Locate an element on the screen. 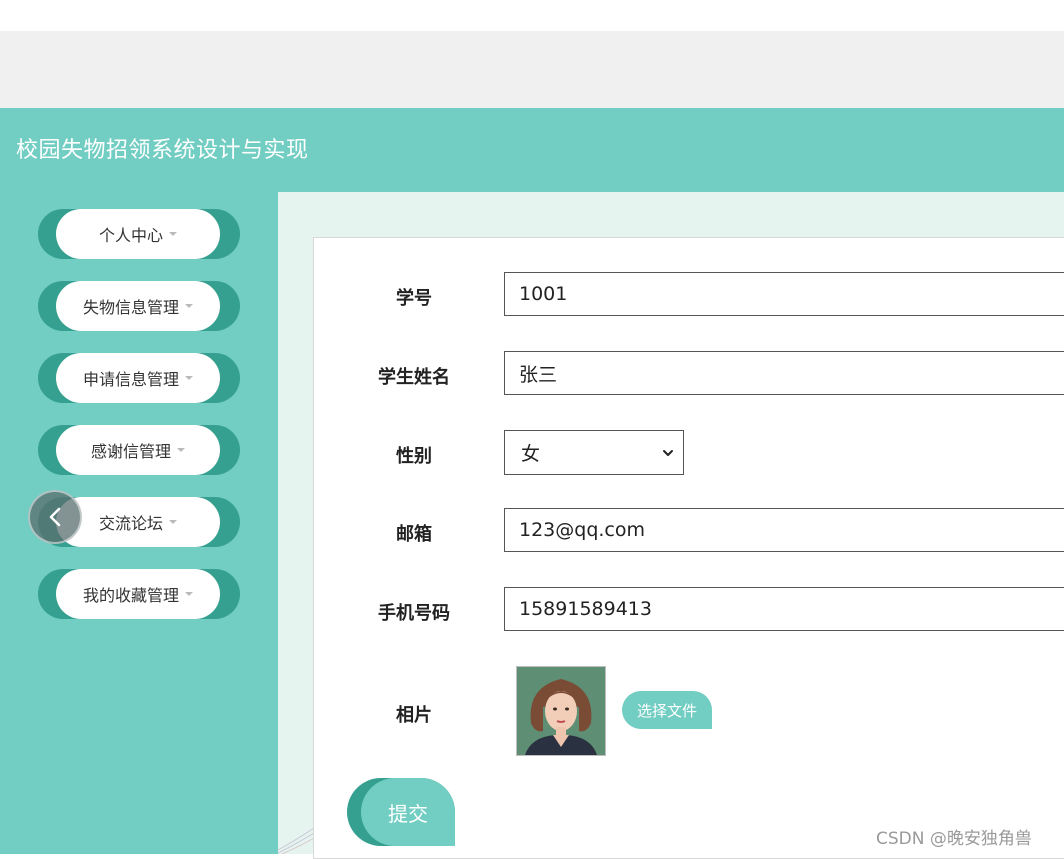 The image size is (1064, 859). student-name-label: 学生姓名 is located at coordinates (414, 377).